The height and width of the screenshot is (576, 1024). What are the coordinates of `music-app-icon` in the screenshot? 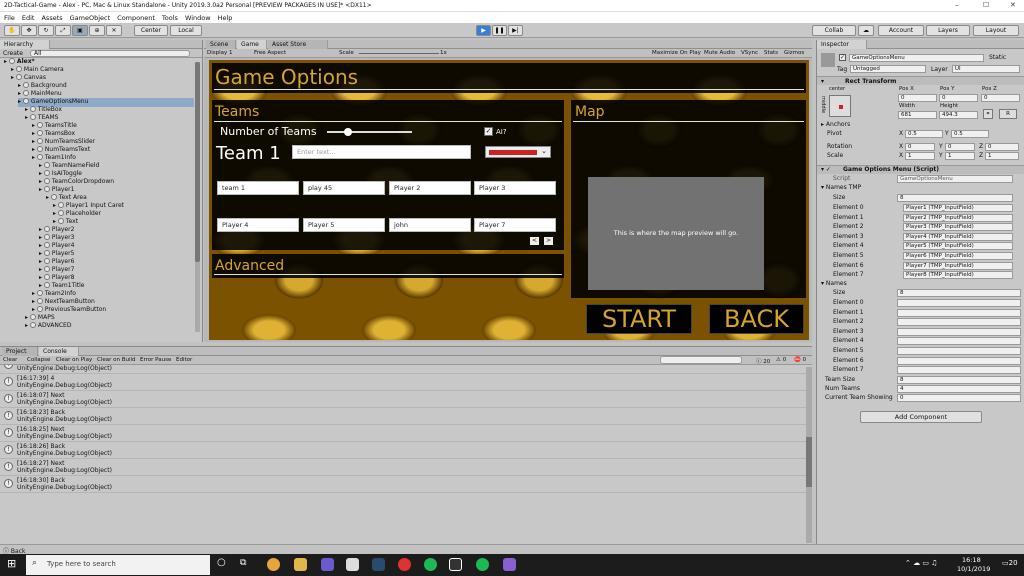 It's located at (482, 564).